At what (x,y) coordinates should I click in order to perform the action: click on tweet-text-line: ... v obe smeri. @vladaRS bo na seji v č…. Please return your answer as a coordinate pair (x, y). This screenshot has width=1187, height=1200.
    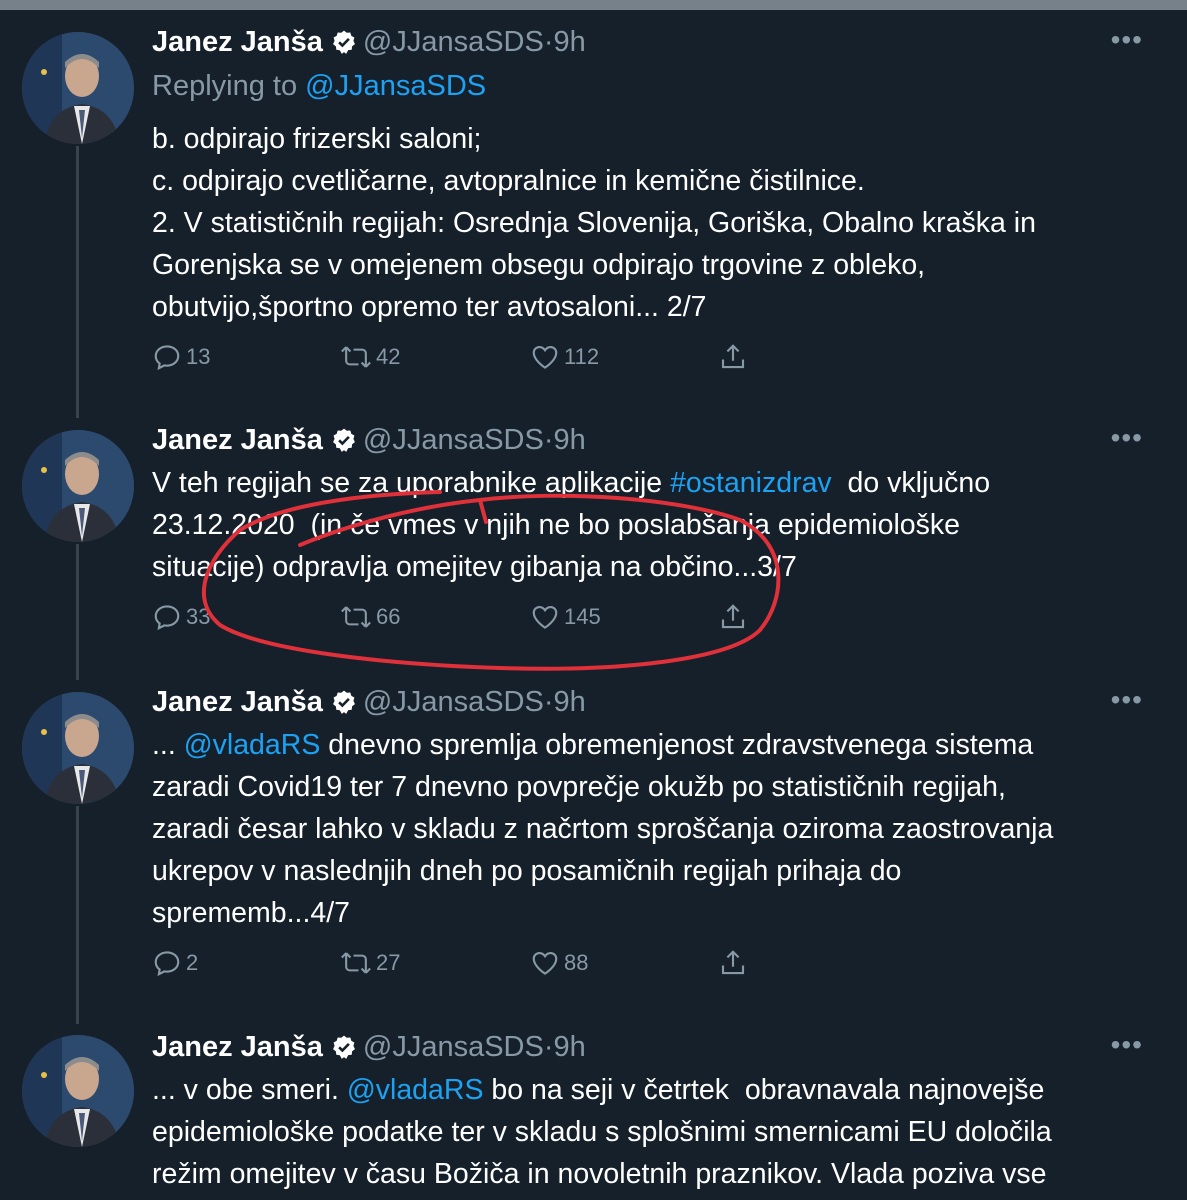
    Looking at the image, I should click on (649, 1090).